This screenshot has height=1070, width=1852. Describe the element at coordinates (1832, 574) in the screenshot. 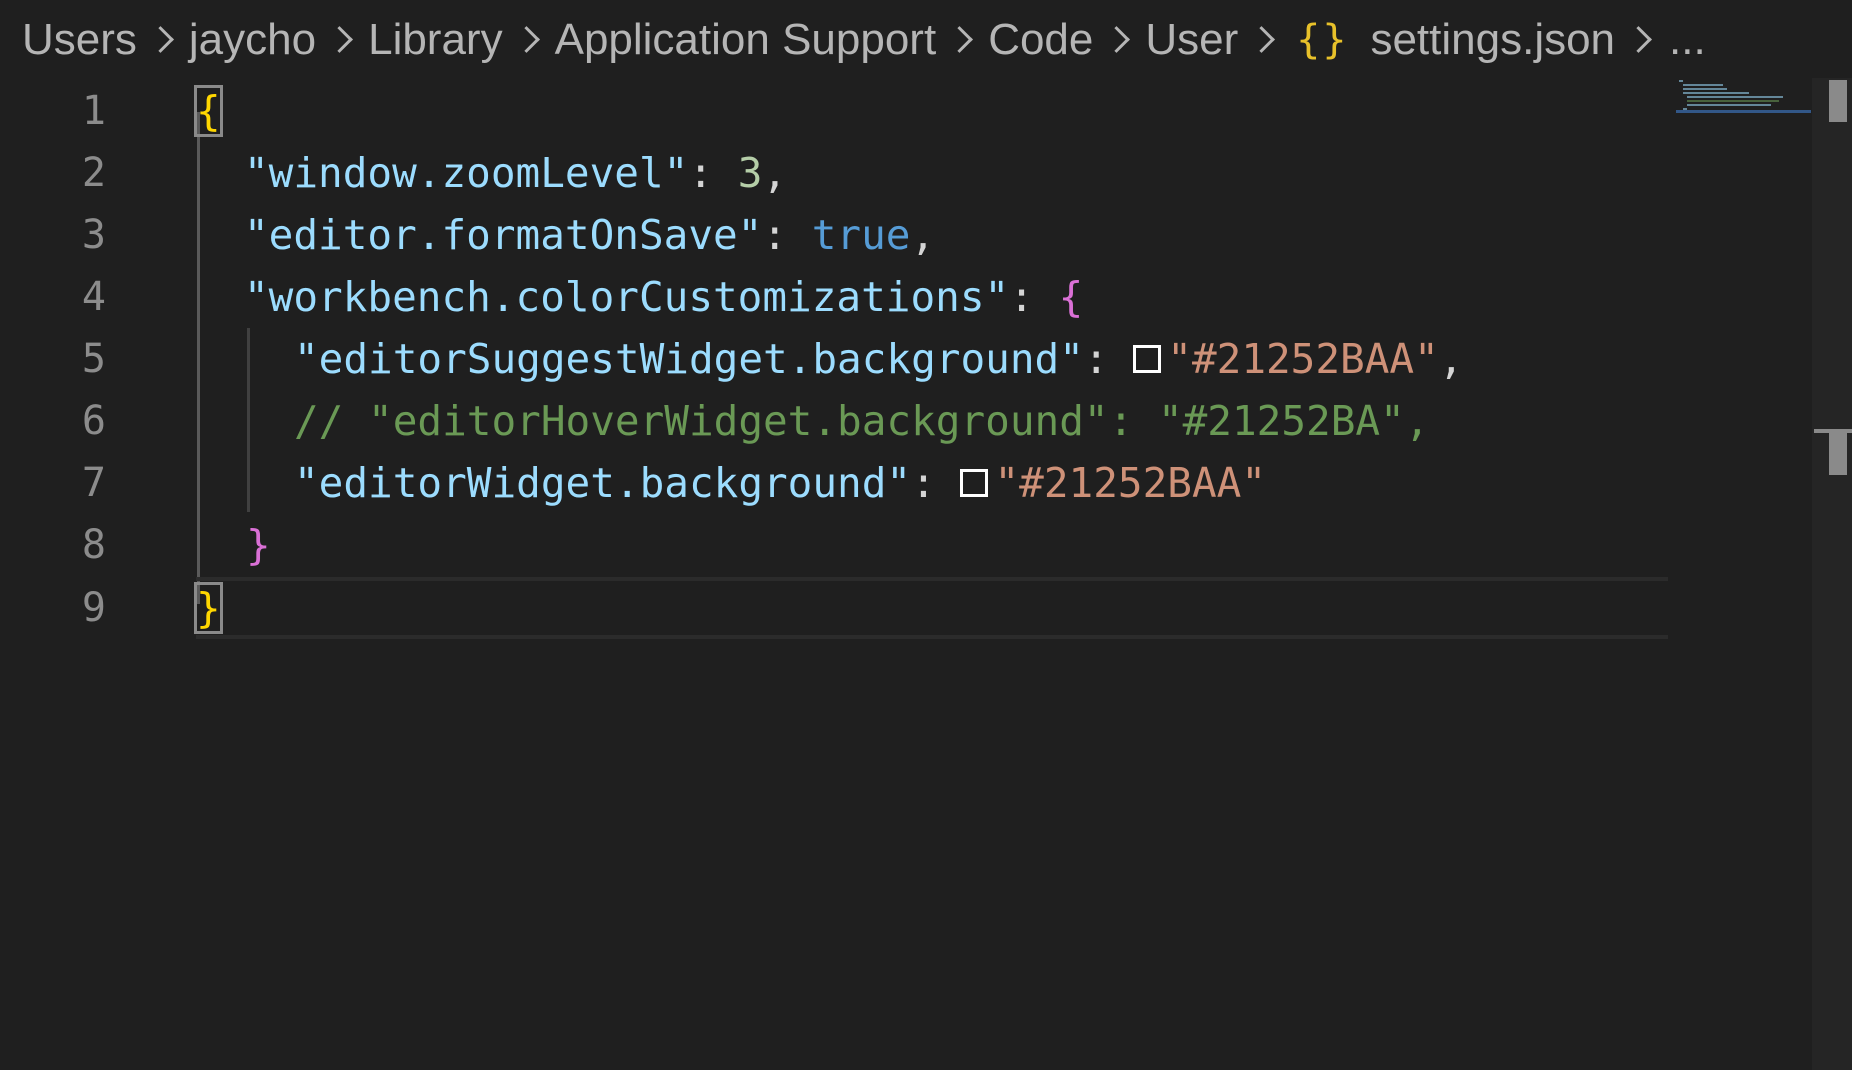

I see `vertical-scrollbar` at that location.